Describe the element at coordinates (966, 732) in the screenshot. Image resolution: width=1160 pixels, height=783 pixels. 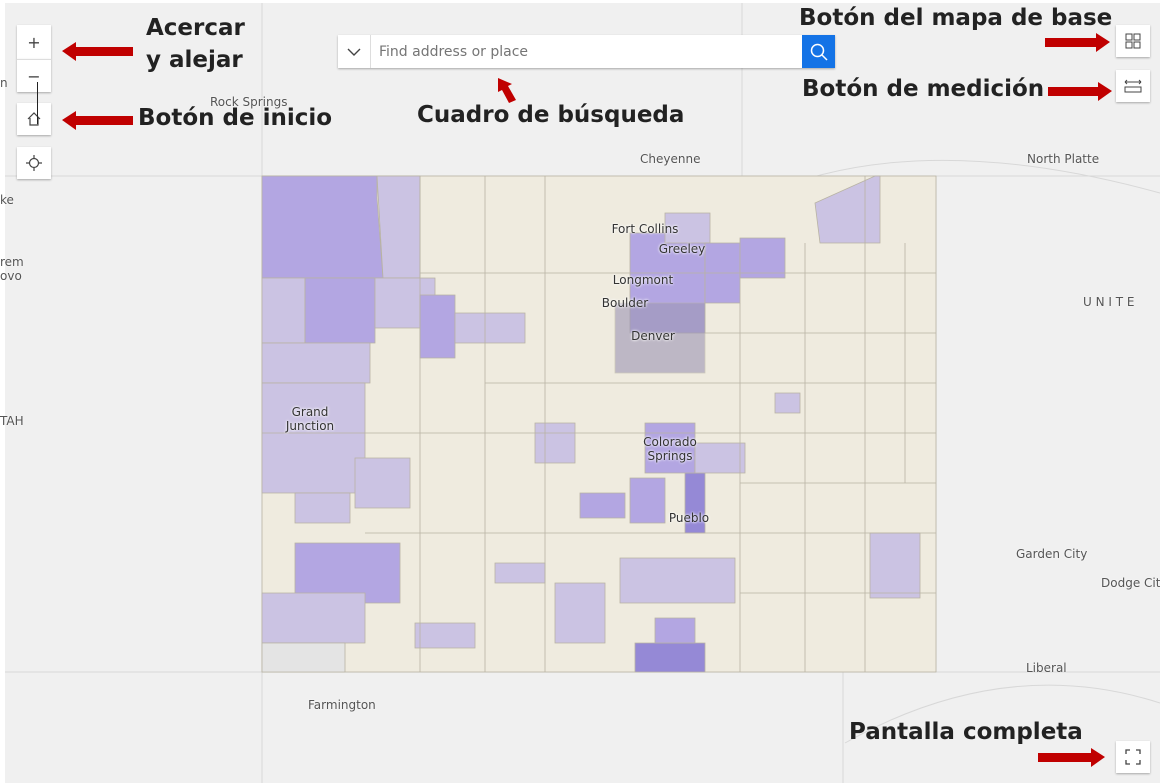
I see `annotation-fullscreen: Pantalla completa` at that location.